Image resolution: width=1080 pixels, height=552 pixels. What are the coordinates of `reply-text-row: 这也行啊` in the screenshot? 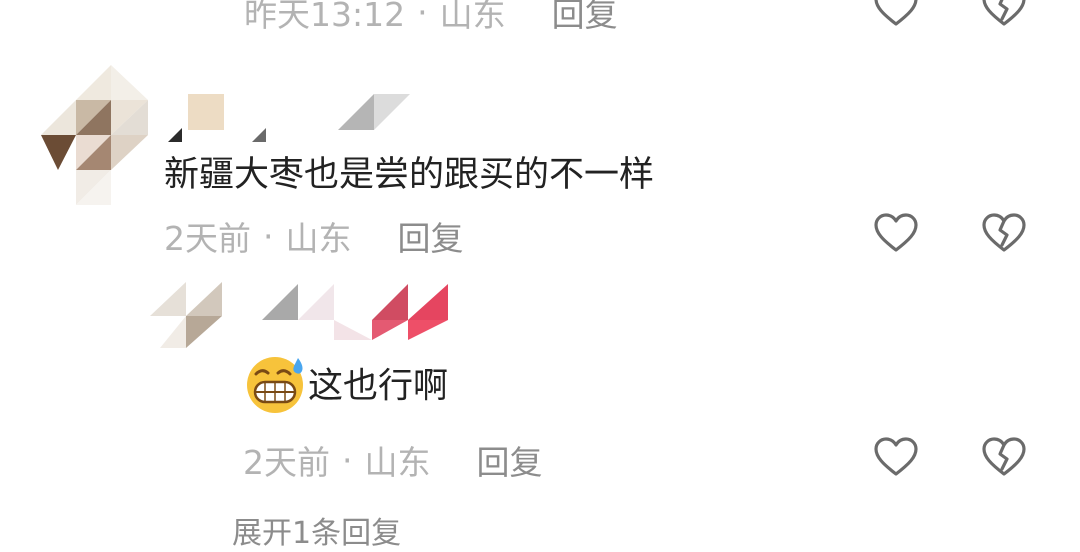 It's located at (345, 383).